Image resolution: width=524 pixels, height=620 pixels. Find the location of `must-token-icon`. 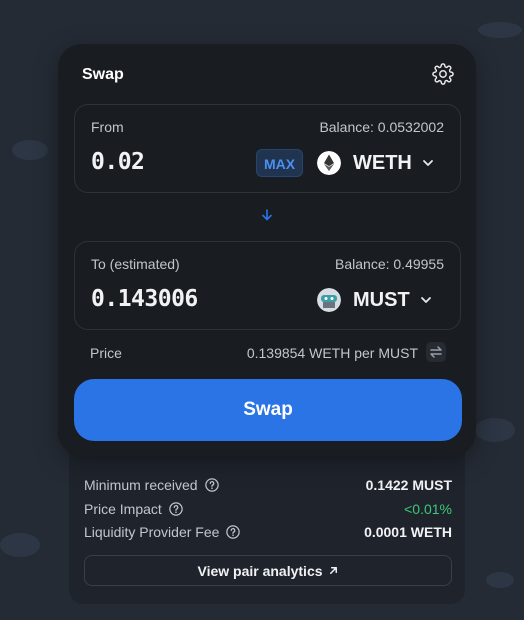

must-token-icon is located at coordinates (329, 300).